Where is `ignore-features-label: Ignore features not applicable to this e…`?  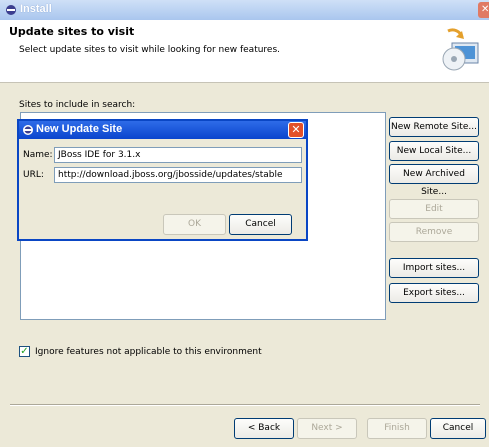
ignore-features-label: Ignore features not applicable to this e… is located at coordinates (148, 352).